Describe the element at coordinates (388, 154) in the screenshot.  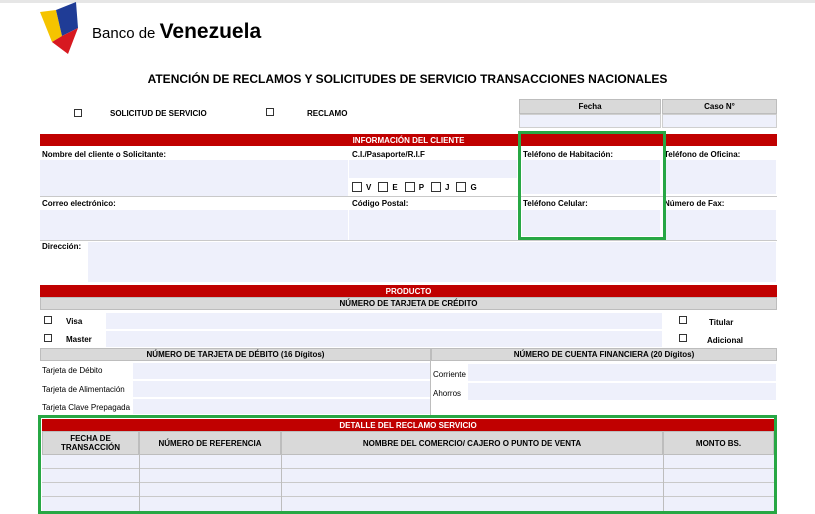
I see `ci-label: C.I./Pasaporte/R.I.F` at that location.